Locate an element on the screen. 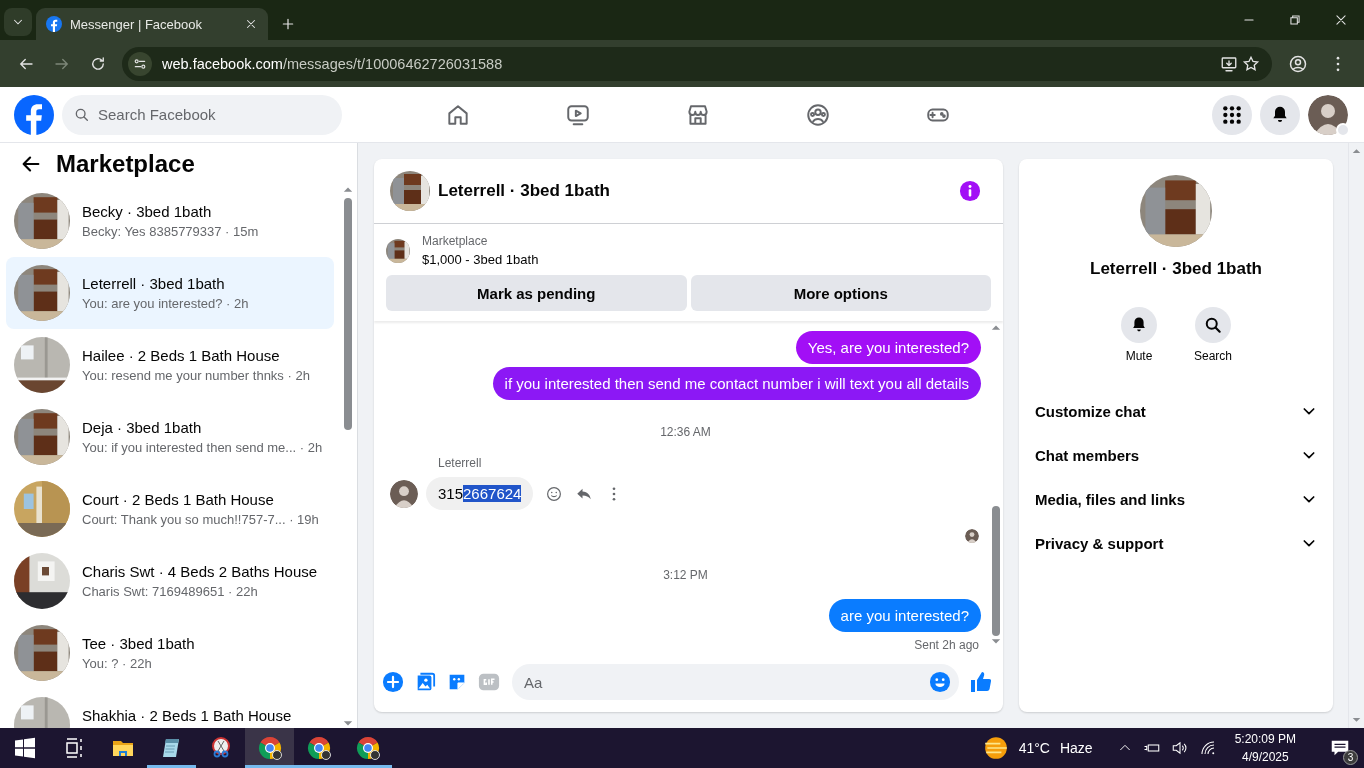  timestamp: 3:12 PM is located at coordinates (685, 575).